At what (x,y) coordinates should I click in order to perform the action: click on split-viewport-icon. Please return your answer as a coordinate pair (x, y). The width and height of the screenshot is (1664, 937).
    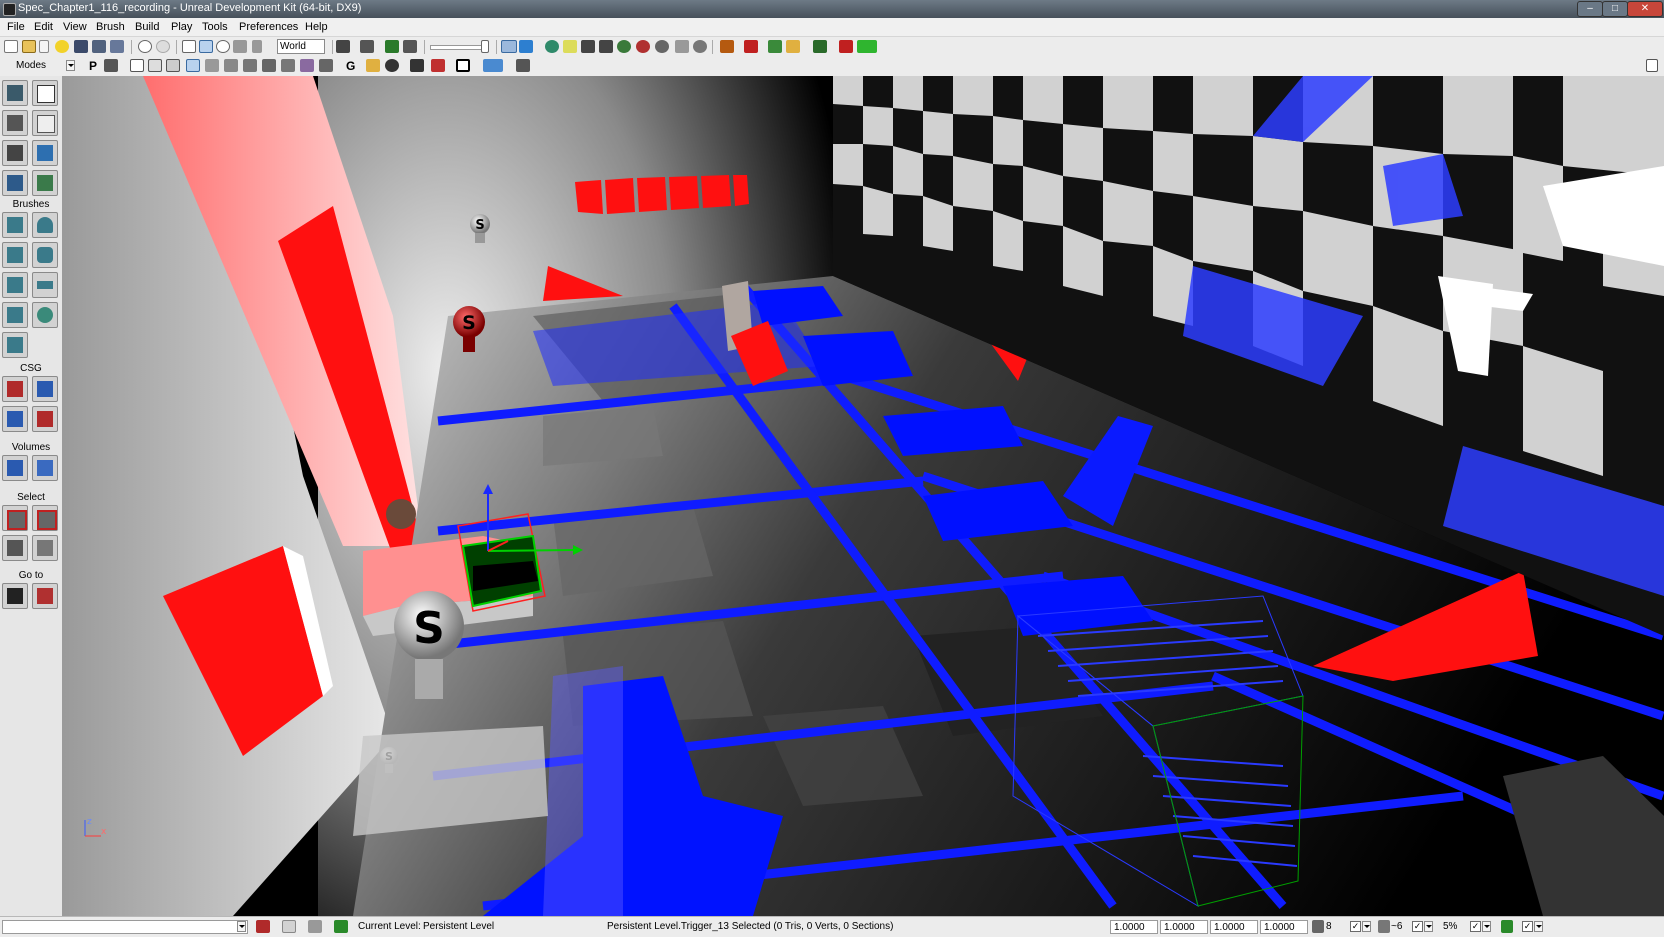
    Looking at the image, I should click on (523, 65).